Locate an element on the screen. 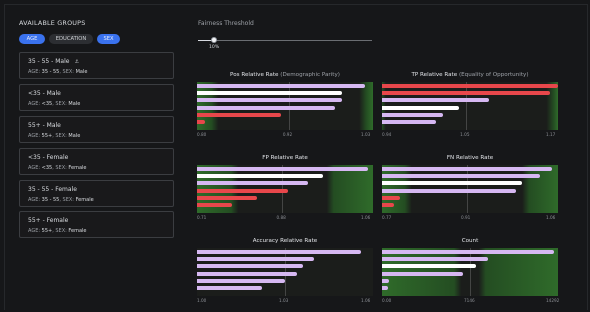 This screenshot has width=590, height=312. chart-title-text: FP Relative Rate is located at coordinates (285, 158).